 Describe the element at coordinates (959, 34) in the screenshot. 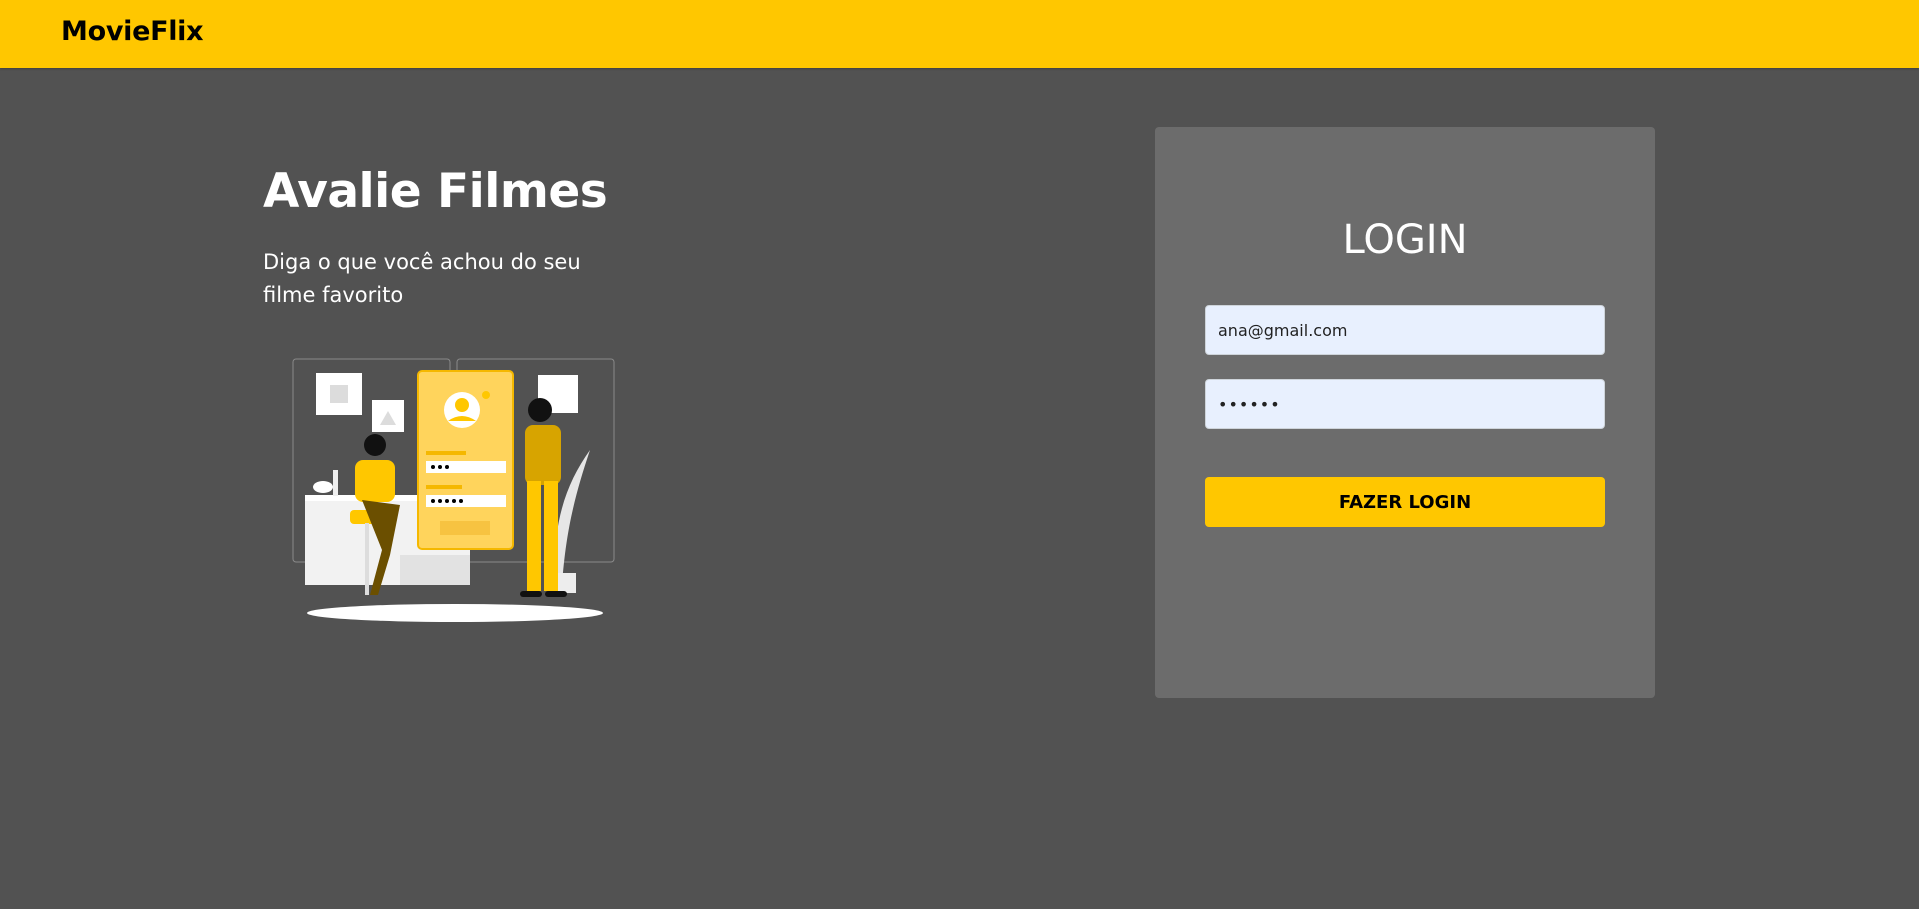

I see `top-navbar: MovieFlix` at that location.